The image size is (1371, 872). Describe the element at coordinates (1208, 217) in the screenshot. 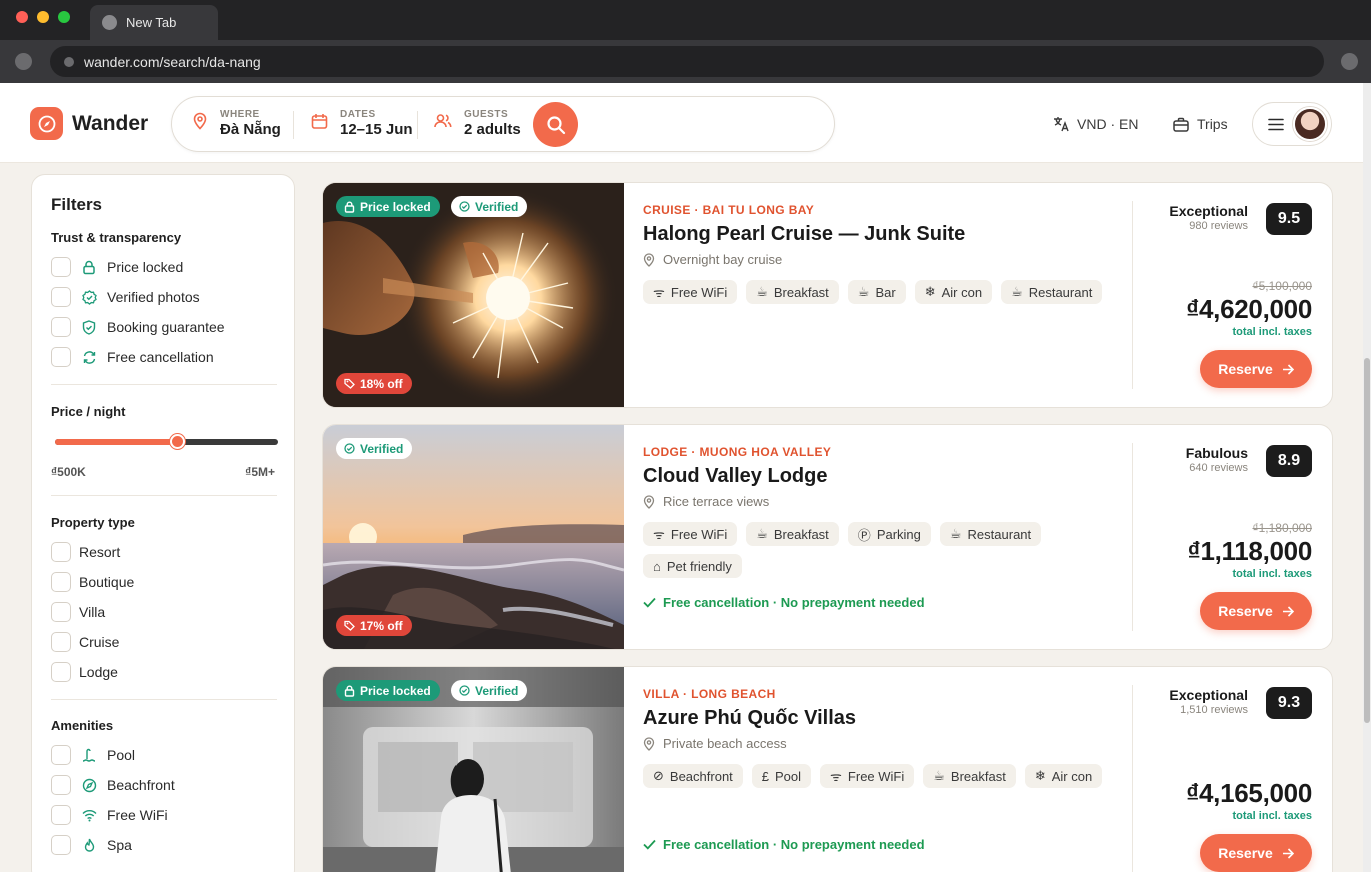

I see `rating-text: Exceptional 980 reviews` at that location.